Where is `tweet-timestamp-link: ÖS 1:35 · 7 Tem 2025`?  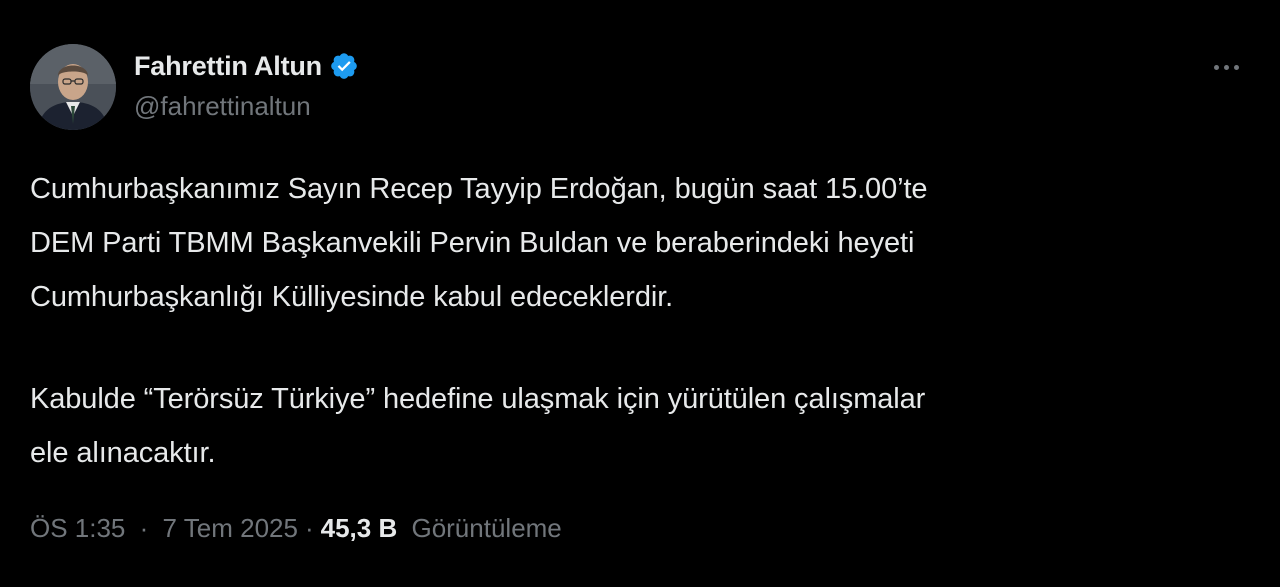
tweet-timestamp-link: ÖS 1:35 · 7 Tem 2025 is located at coordinates (164, 528).